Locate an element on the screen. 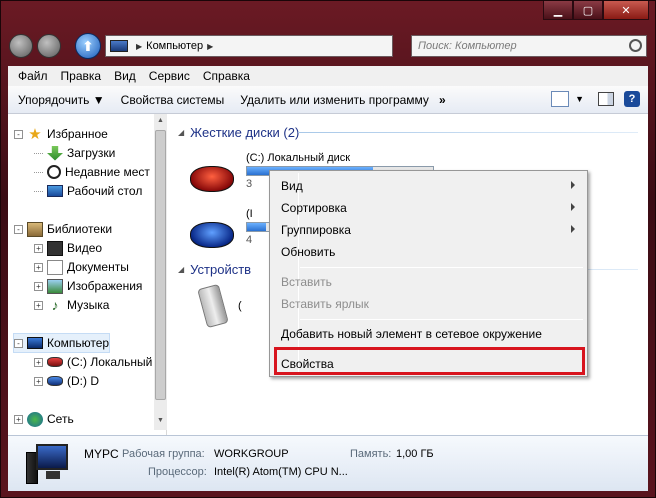 Image resolution: width=656 pixels, height=498 pixels. tree-label: Музыка is located at coordinates (88, 305).